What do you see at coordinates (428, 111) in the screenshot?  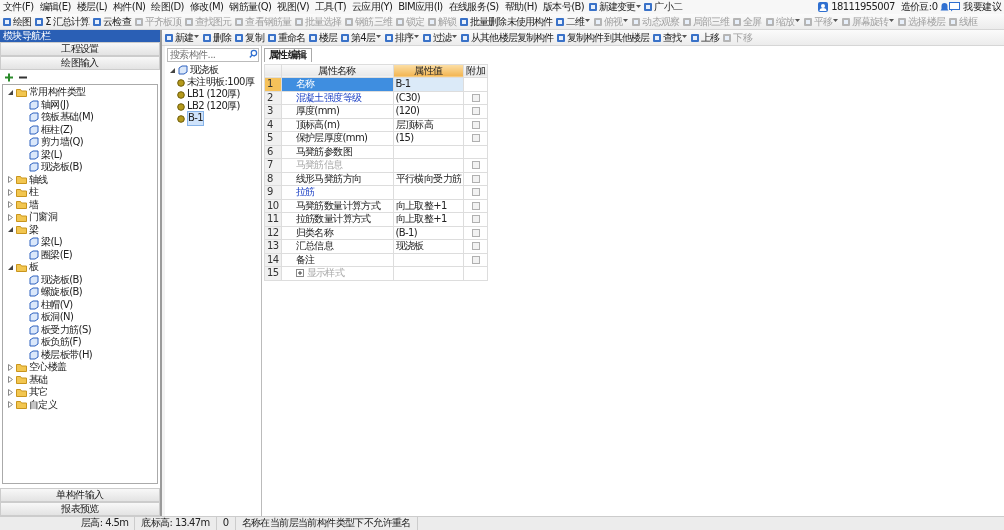 I see `property-value: (120)` at bounding box center [428, 111].